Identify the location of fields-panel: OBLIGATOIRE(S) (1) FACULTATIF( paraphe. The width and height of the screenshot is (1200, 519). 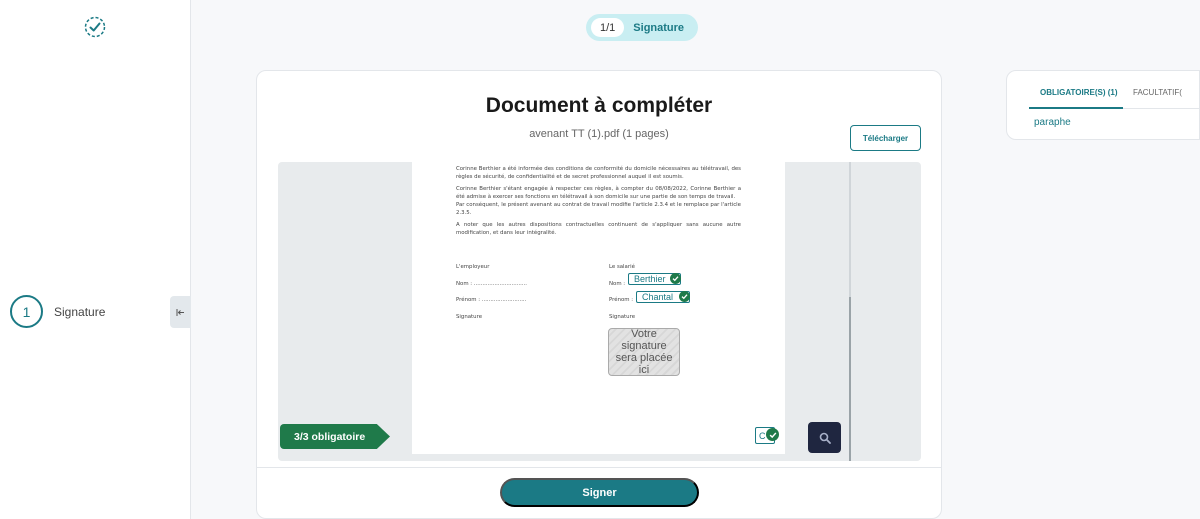
(1103, 105).